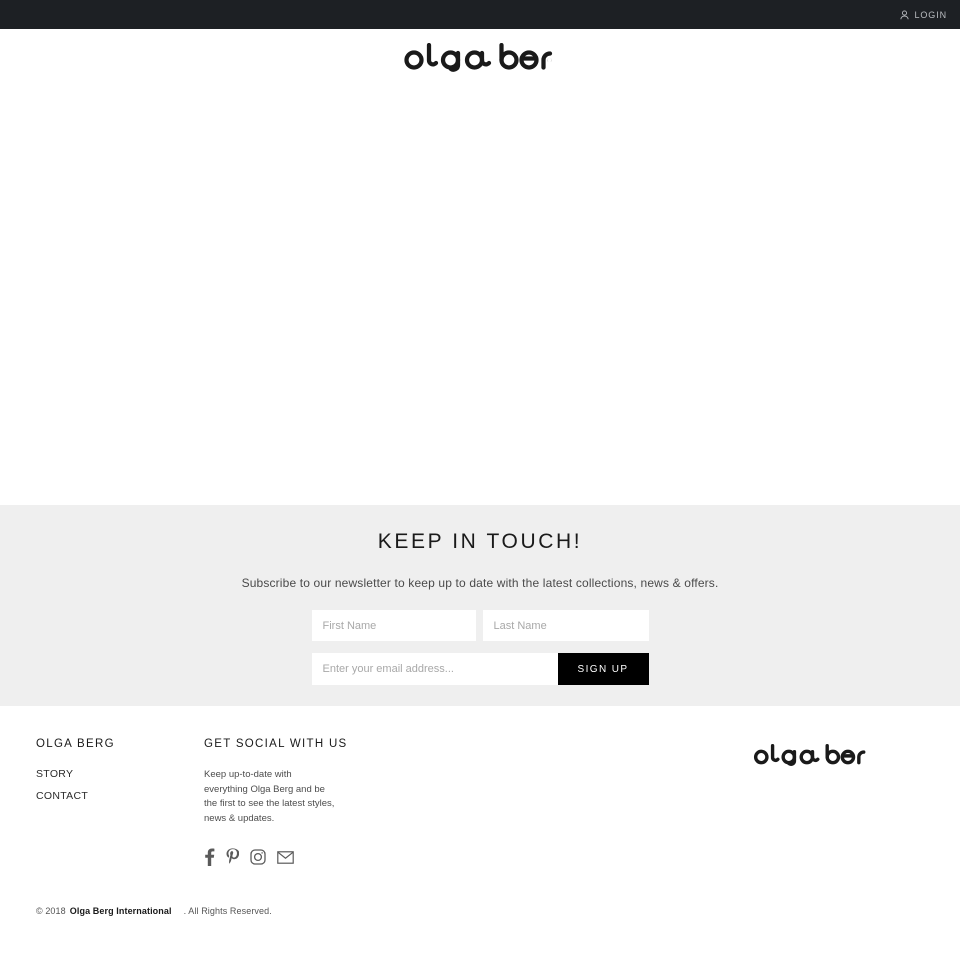 Image resolution: width=960 pixels, height=968 pixels. I want to click on newsletter-form: SIGN UP, so click(480, 647).